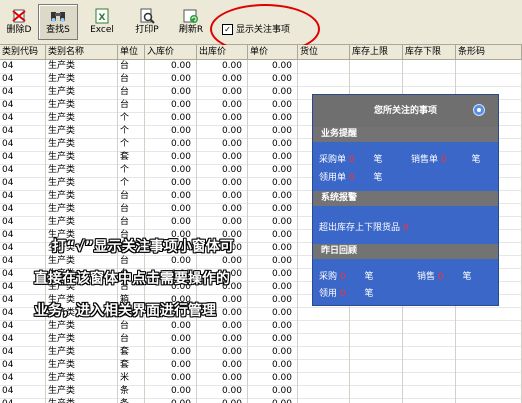 Image resolution: width=522 pixels, height=403 pixels. I want to click on review-sales-label: 销售, so click(426, 277).